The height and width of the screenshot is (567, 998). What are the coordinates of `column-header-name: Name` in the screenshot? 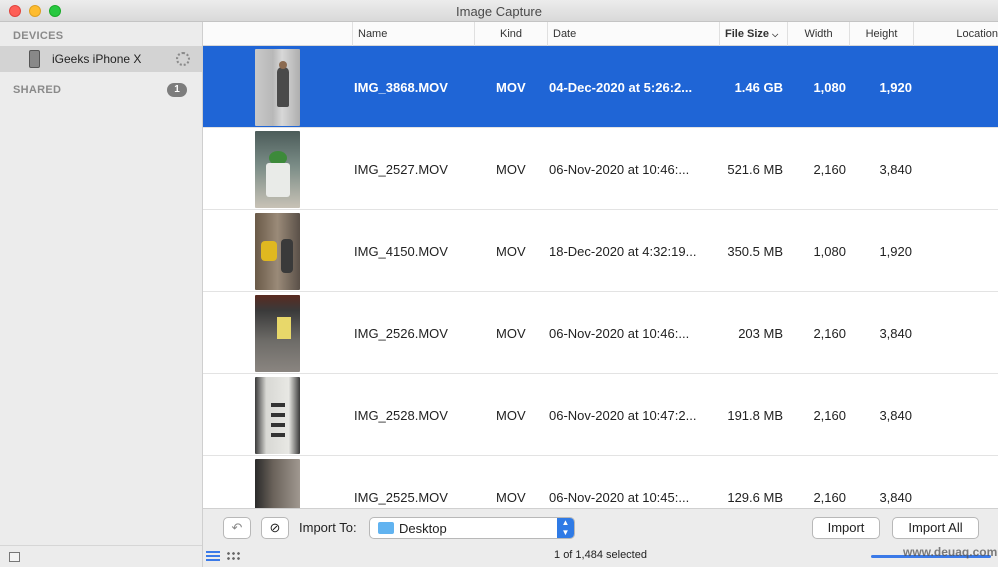 It's located at (413, 34).